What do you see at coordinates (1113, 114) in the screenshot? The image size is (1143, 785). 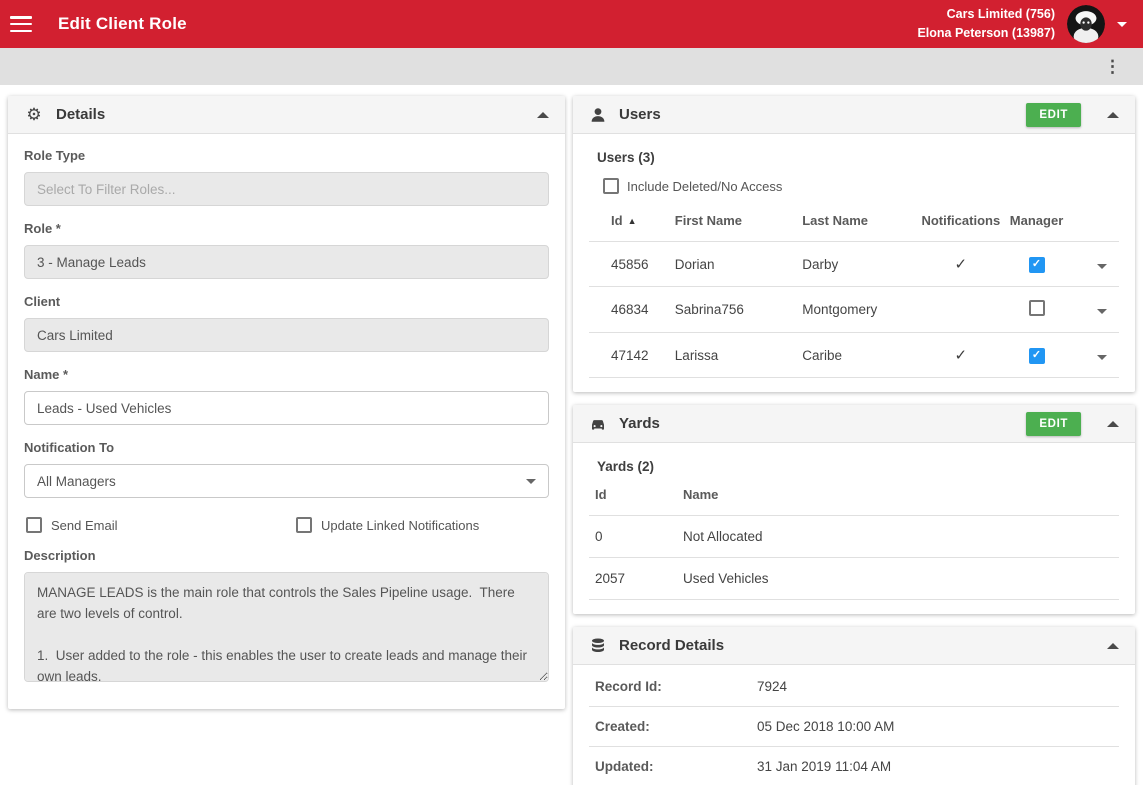 I see `users-collapse-icon` at bounding box center [1113, 114].